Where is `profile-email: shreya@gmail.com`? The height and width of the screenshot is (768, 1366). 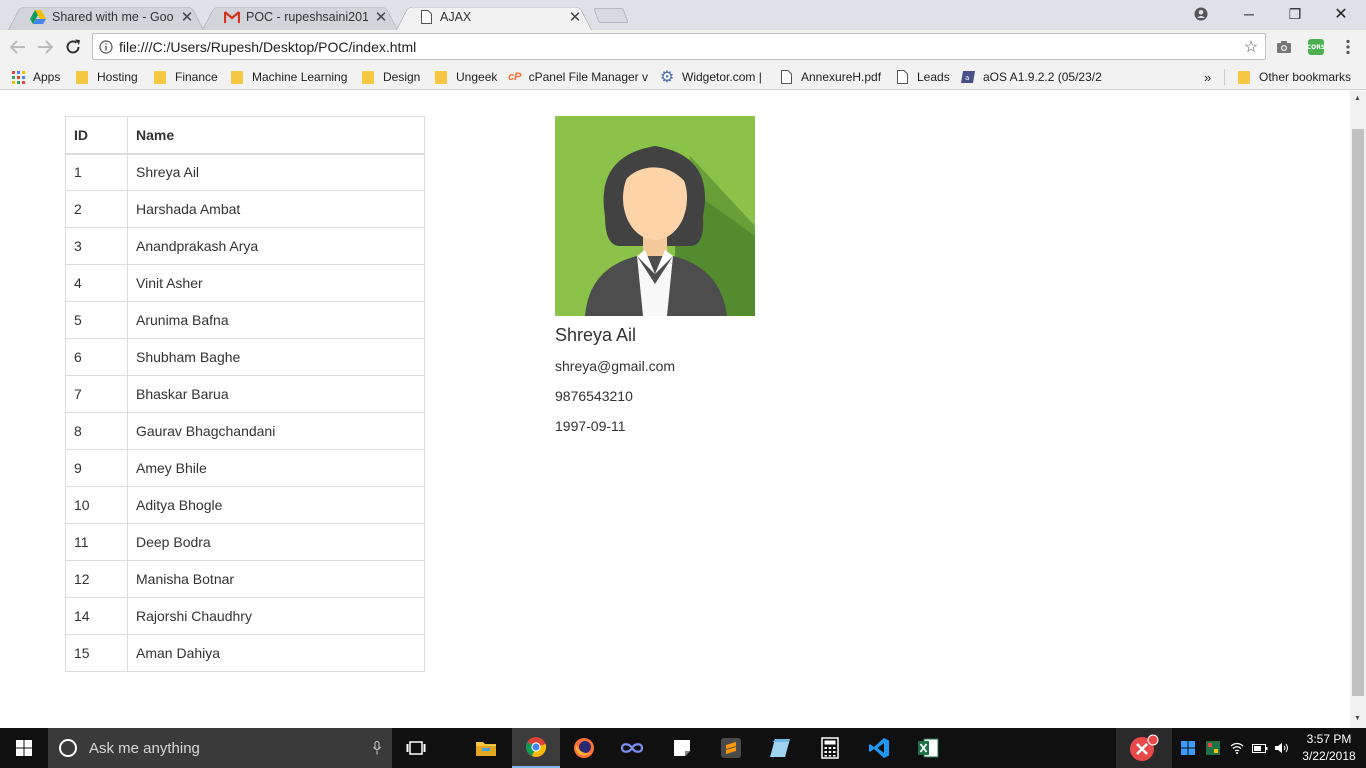
profile-email: shreya@gmail.com is located at coordinates (615, 366).